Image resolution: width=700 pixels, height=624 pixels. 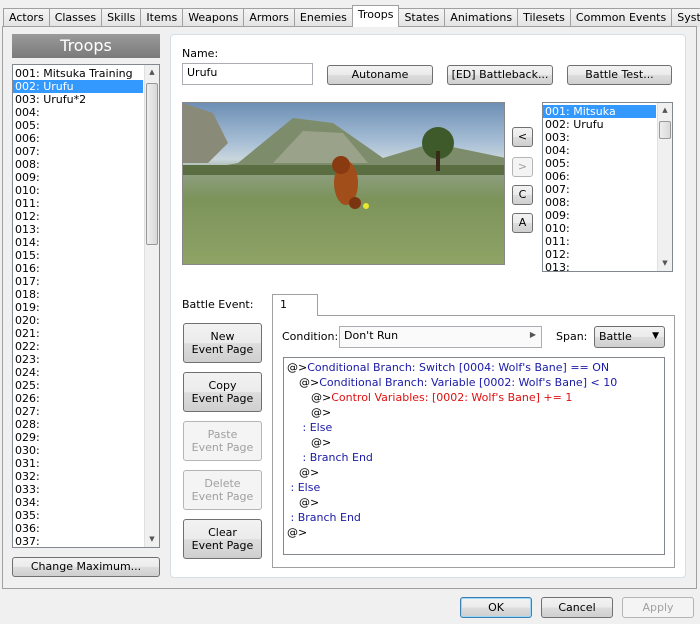 I want to click on list-item: 034:, so click(x=78, y=502).